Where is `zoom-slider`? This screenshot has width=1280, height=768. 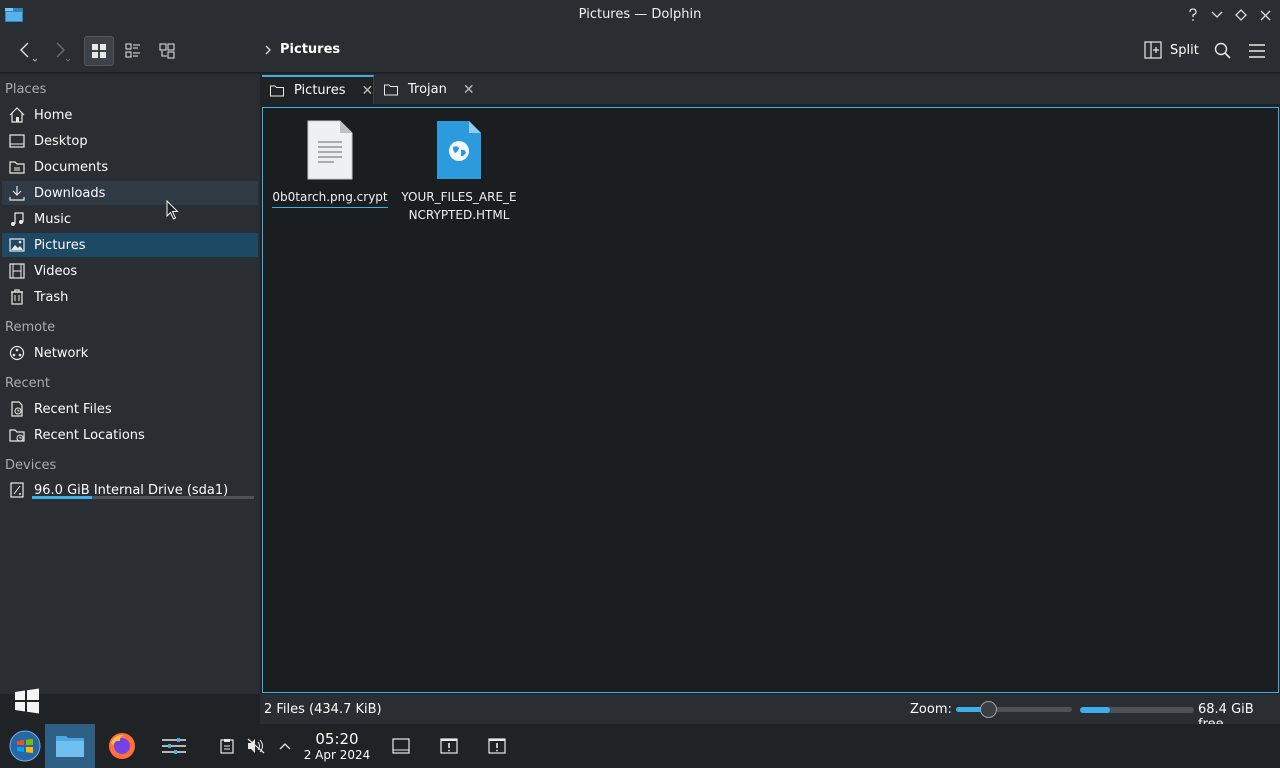 zoom-slider is located at coordinates (1014, 709).